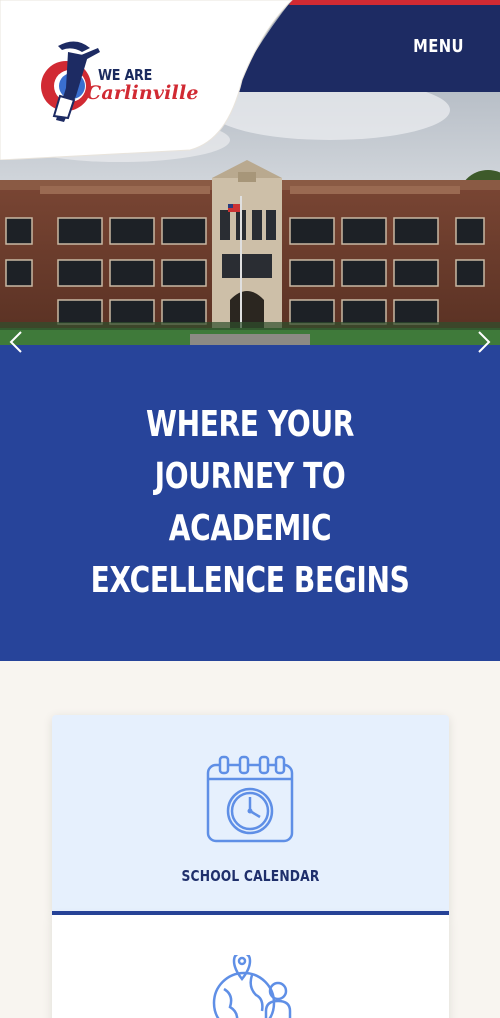  What do you see at coordinates (438, 46) in the screenshot?
I see `menu-button: MENU` at bounding box center [438, 46].